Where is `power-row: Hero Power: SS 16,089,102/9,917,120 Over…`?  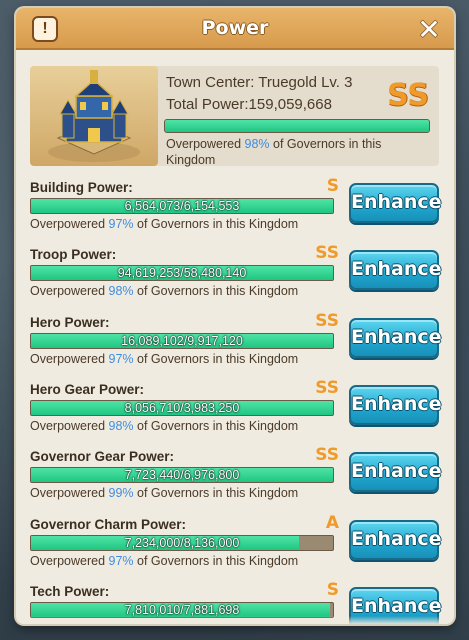 power-row: Hero Power: SS 16,089,102/9,917,120 Over… is located at coordinates (236, 346).